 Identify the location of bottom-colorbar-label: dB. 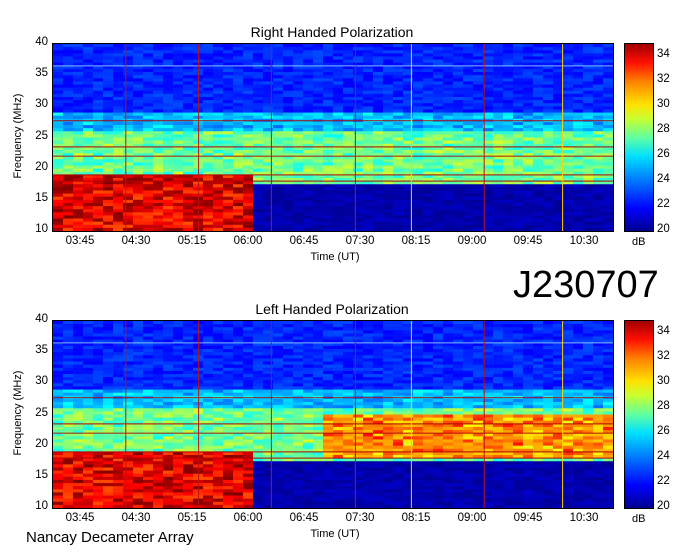
(639, 519).